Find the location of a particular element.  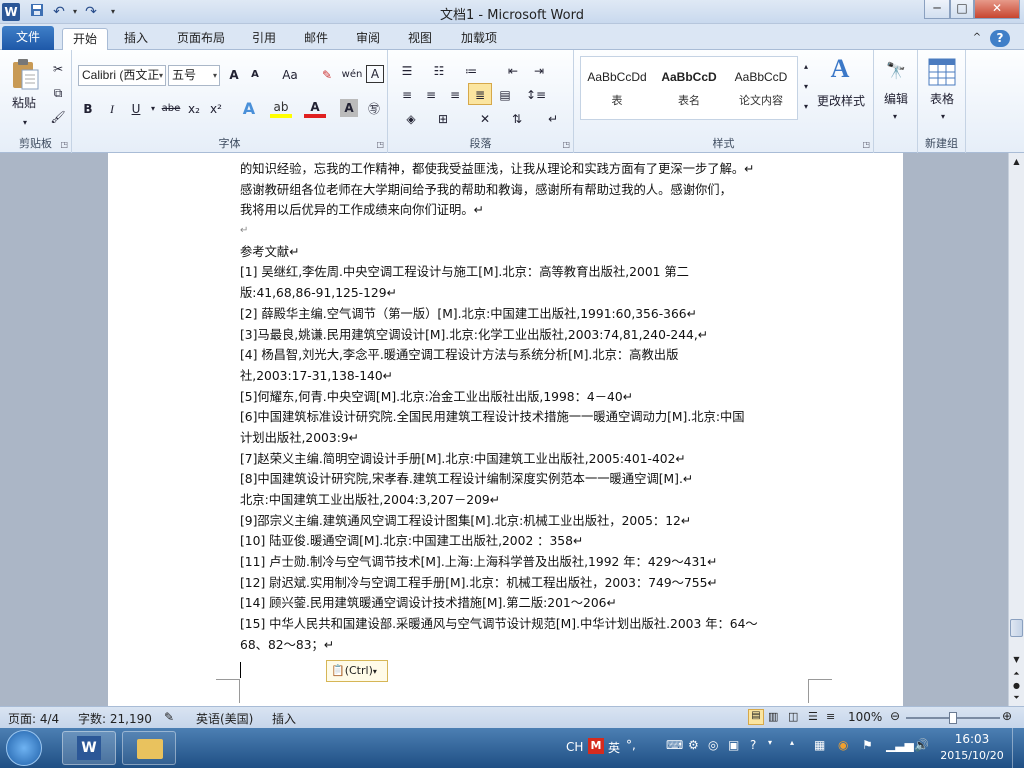

clock-date: 2015/10/20 is located at coordinates (972, 755).